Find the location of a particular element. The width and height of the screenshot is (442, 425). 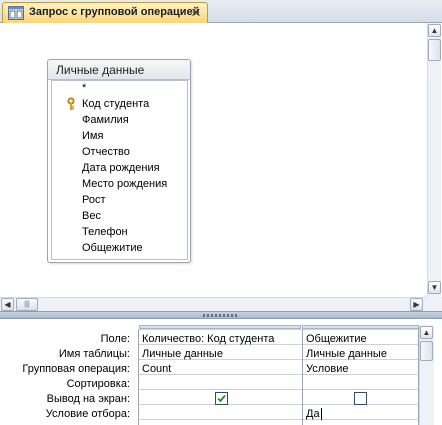

pane-splitter is located at coordinates (221, 315).